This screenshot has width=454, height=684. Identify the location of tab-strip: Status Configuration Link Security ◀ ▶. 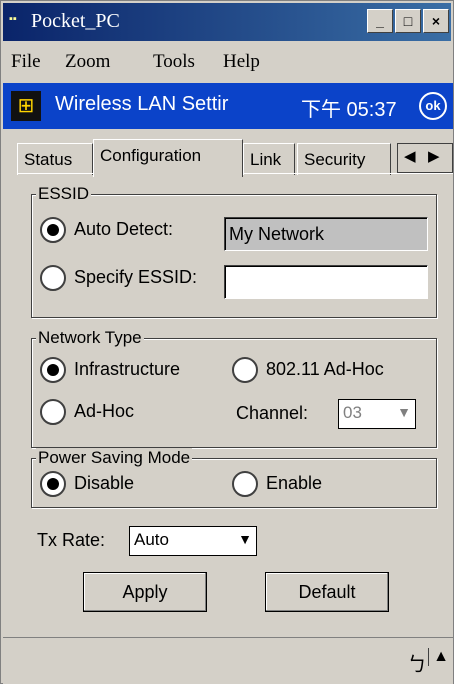
(235, 158).